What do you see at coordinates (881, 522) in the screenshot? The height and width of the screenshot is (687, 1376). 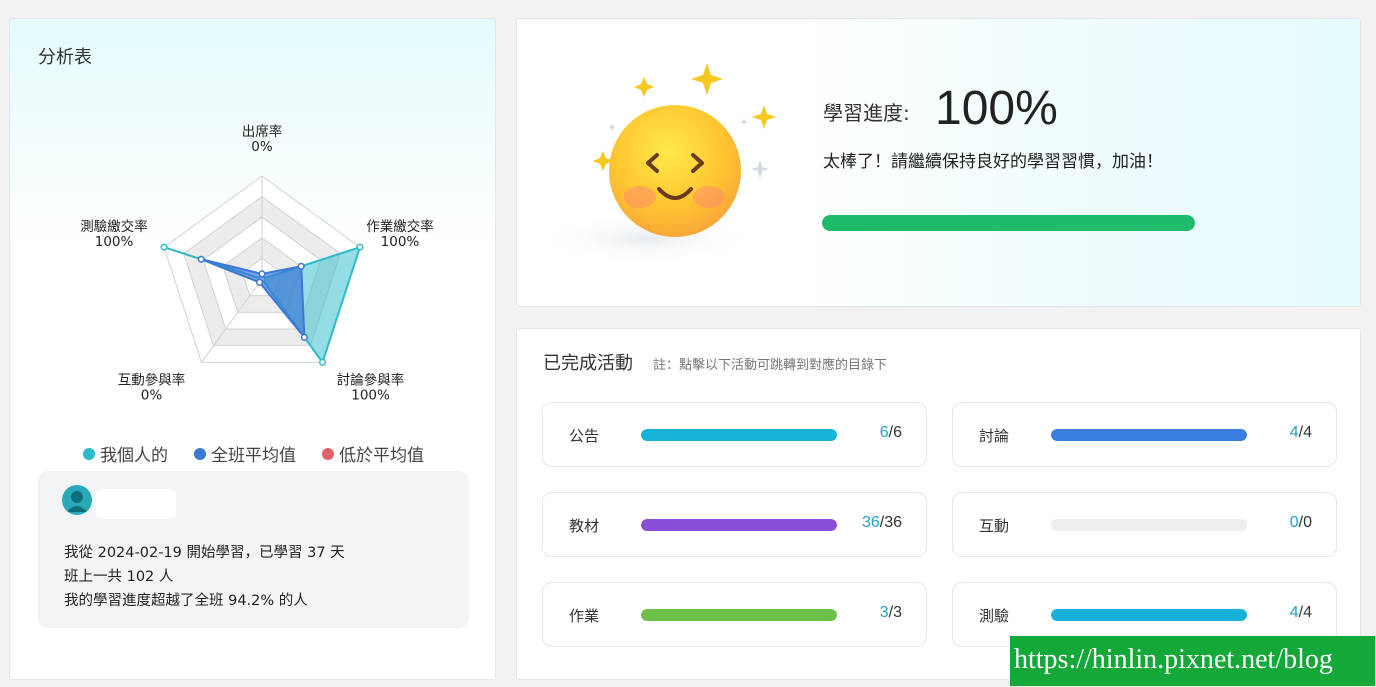 I see `activity-count: 36/36` at bounding box center [881, 522].